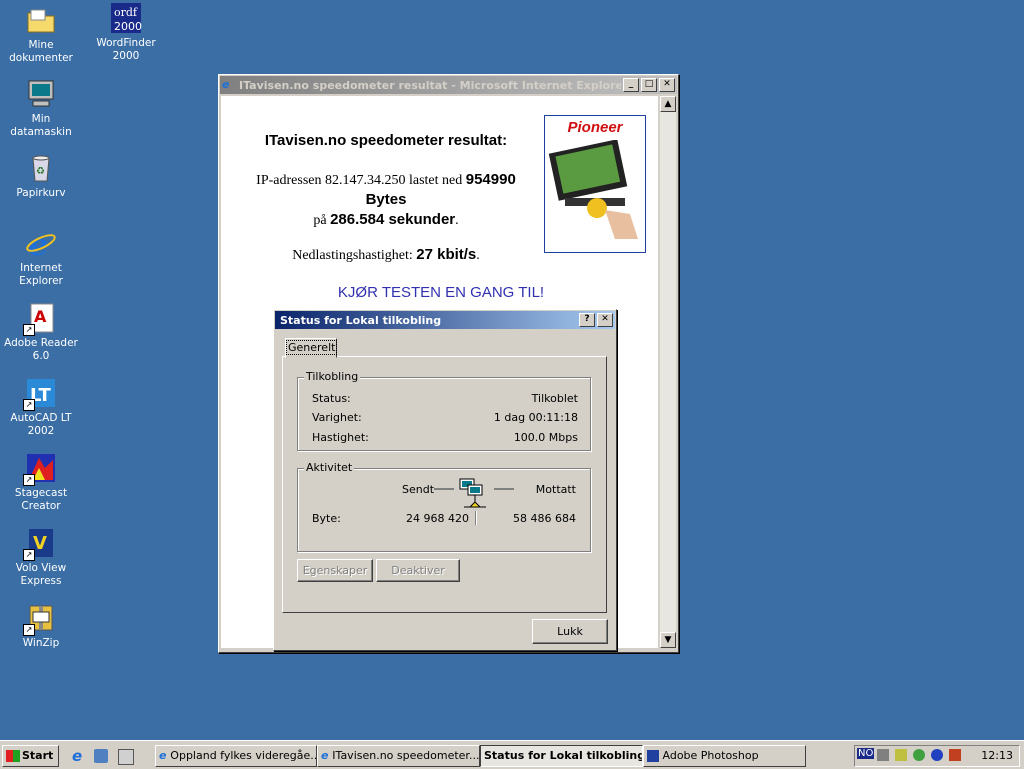 Image resolution: width=1024 pixels, height=769 pixels. I want to click on status-dialog-titlebar: Status for Lokal tilkobling ? ✕, so click(445, 320).